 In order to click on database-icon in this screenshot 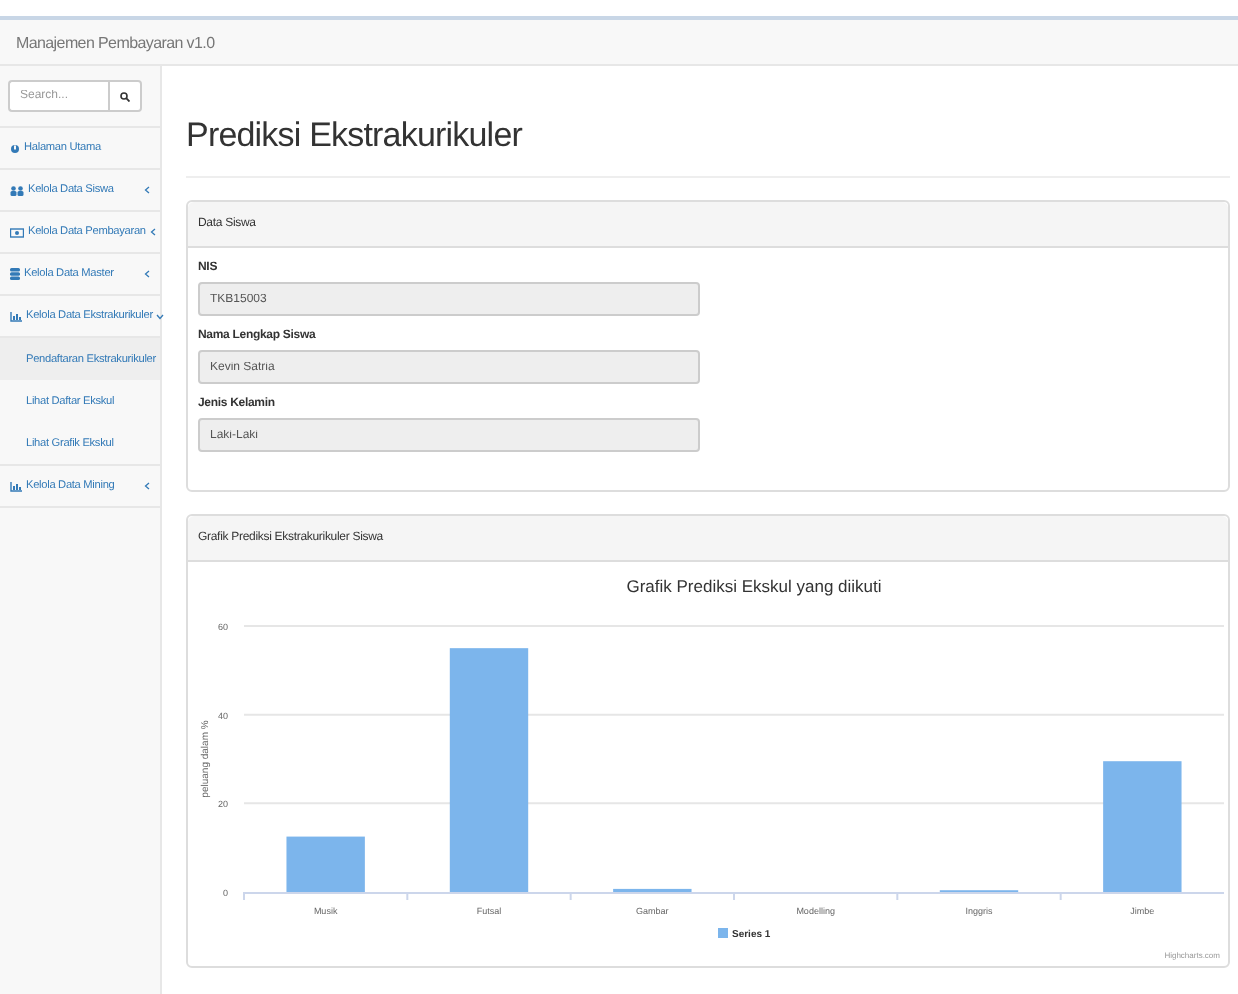, I will do `click(15, 274)`.